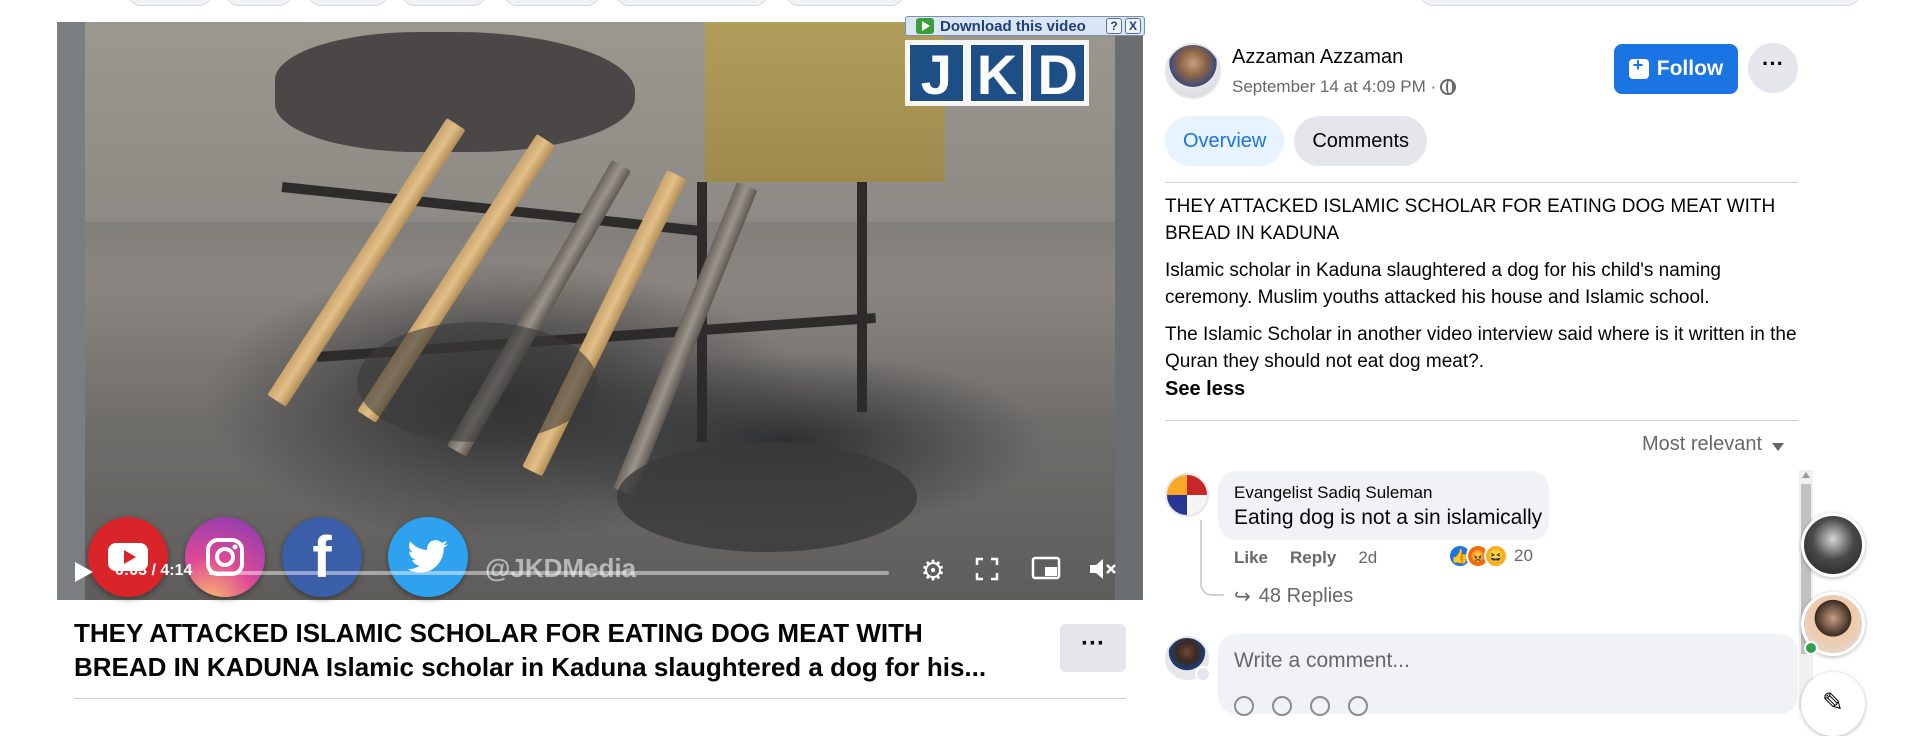  I want to click on reaction-count: 20, so click(1523, 555).